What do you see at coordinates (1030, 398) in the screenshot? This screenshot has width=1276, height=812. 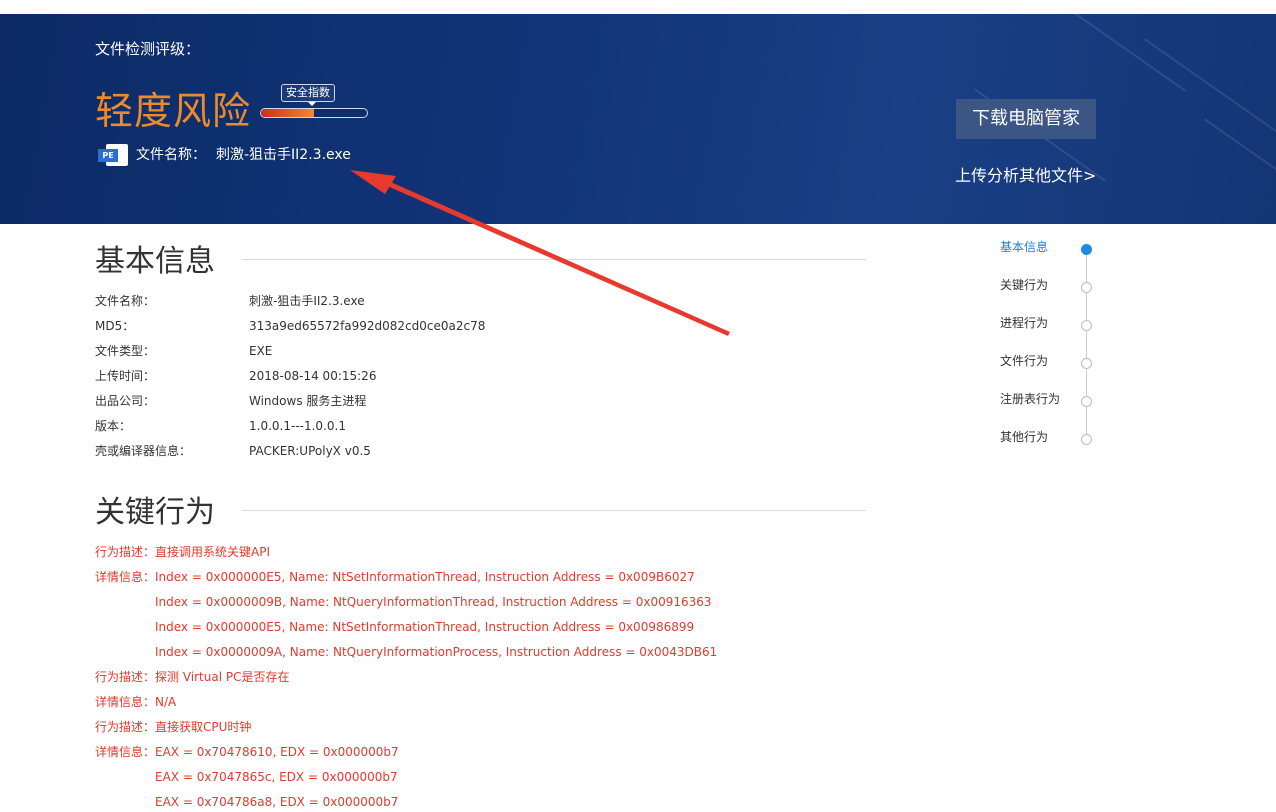 I see `nav-item: 注册表行为` at bounding box center [1030, 398].